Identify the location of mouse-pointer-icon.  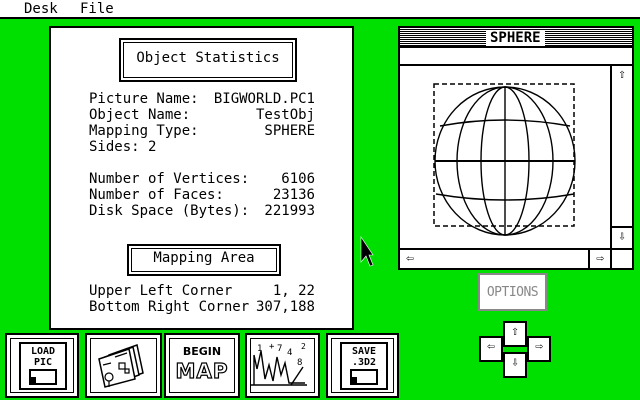
(367, 251).